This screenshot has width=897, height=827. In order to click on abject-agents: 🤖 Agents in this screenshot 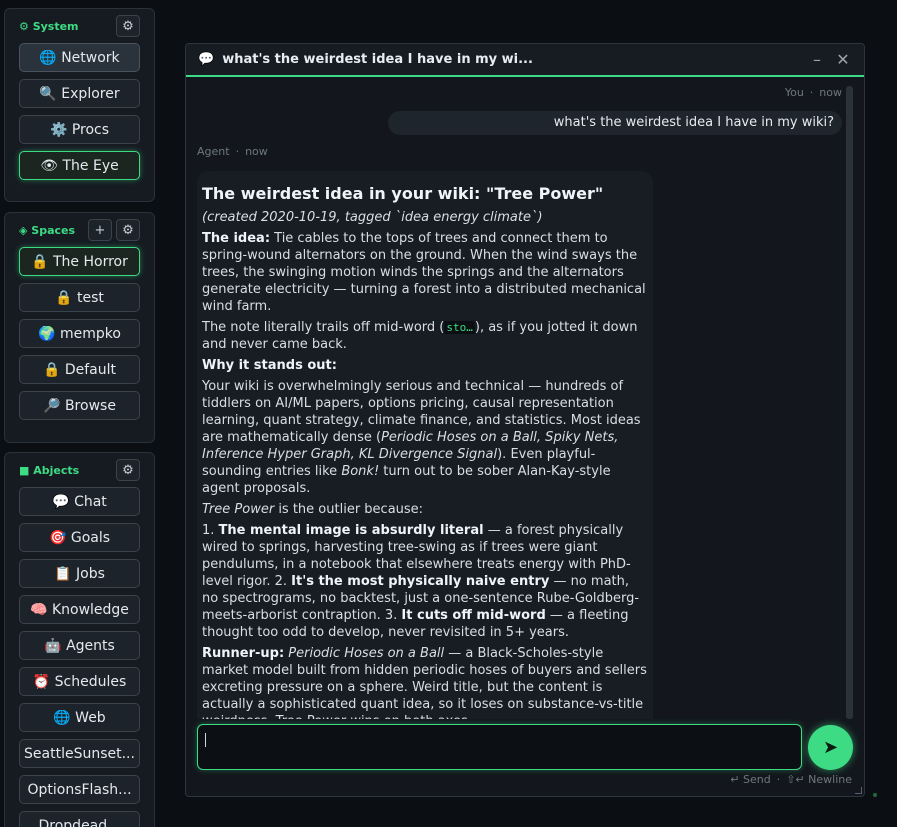, I will do `click(79, 645)`.